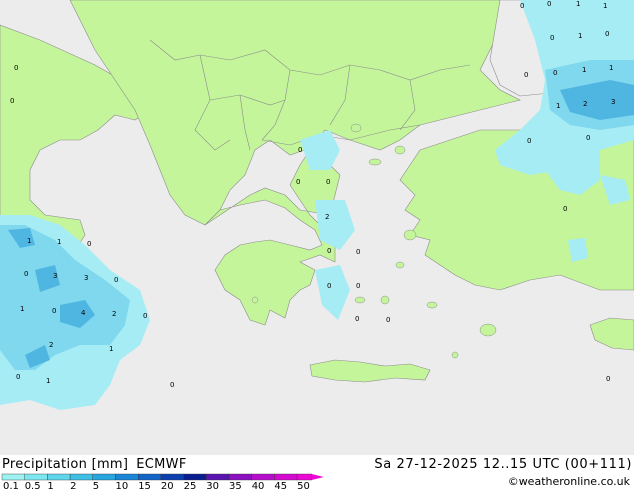 This screenshot has width=634, height=490. I want to click on legend-label: 15, so click(144, 485).